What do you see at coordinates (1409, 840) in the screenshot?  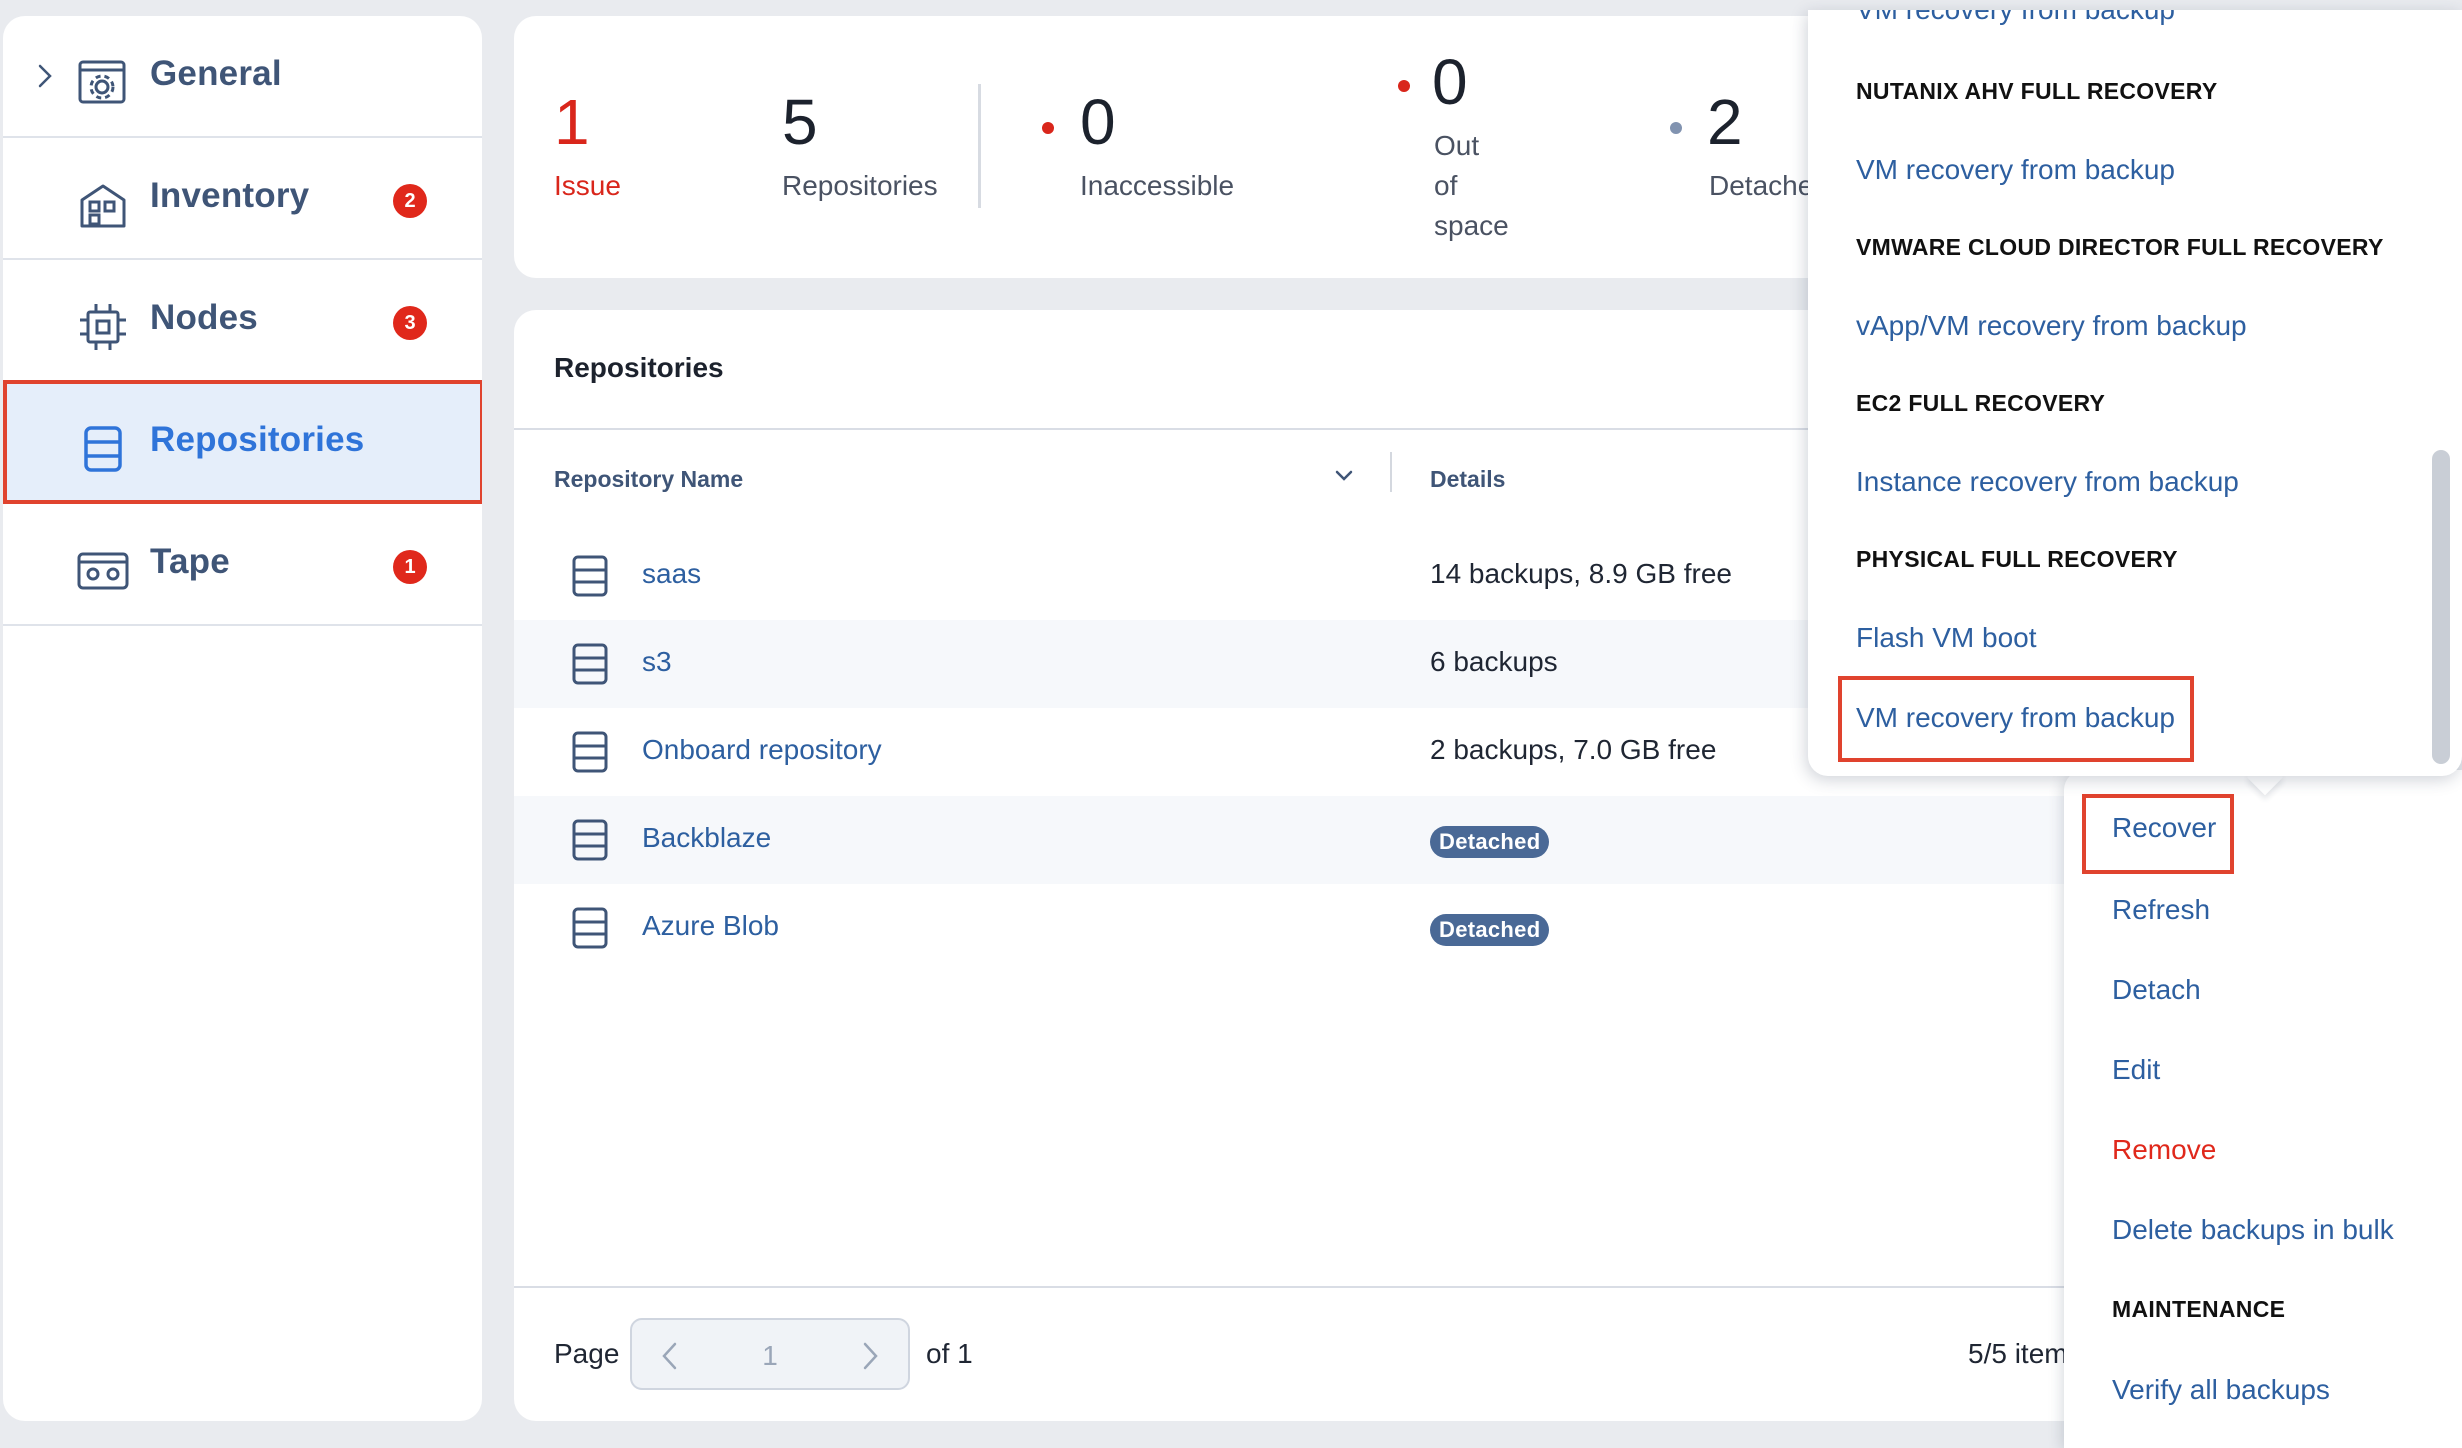 I see `table-row: Backblaze Detached` at bounding box center [1409, 840].